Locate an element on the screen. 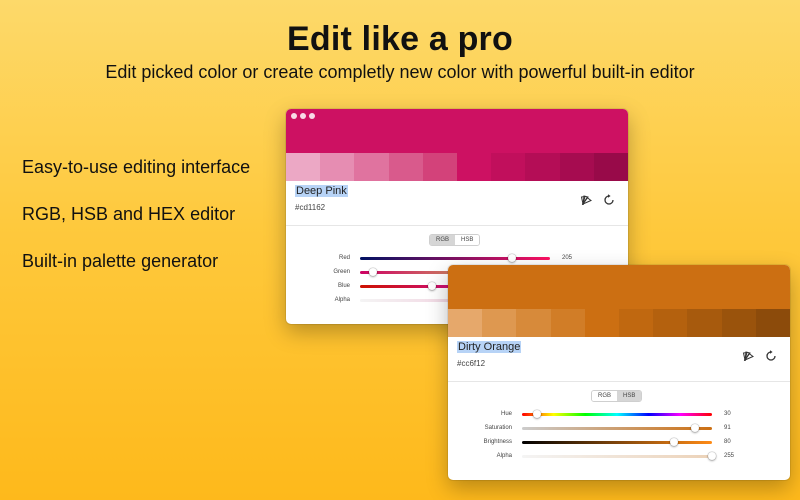 Image resolution: width=800 pixels, height=500 pixels. color-name-field: Dirty Orange is located at coordinates (489, 347).